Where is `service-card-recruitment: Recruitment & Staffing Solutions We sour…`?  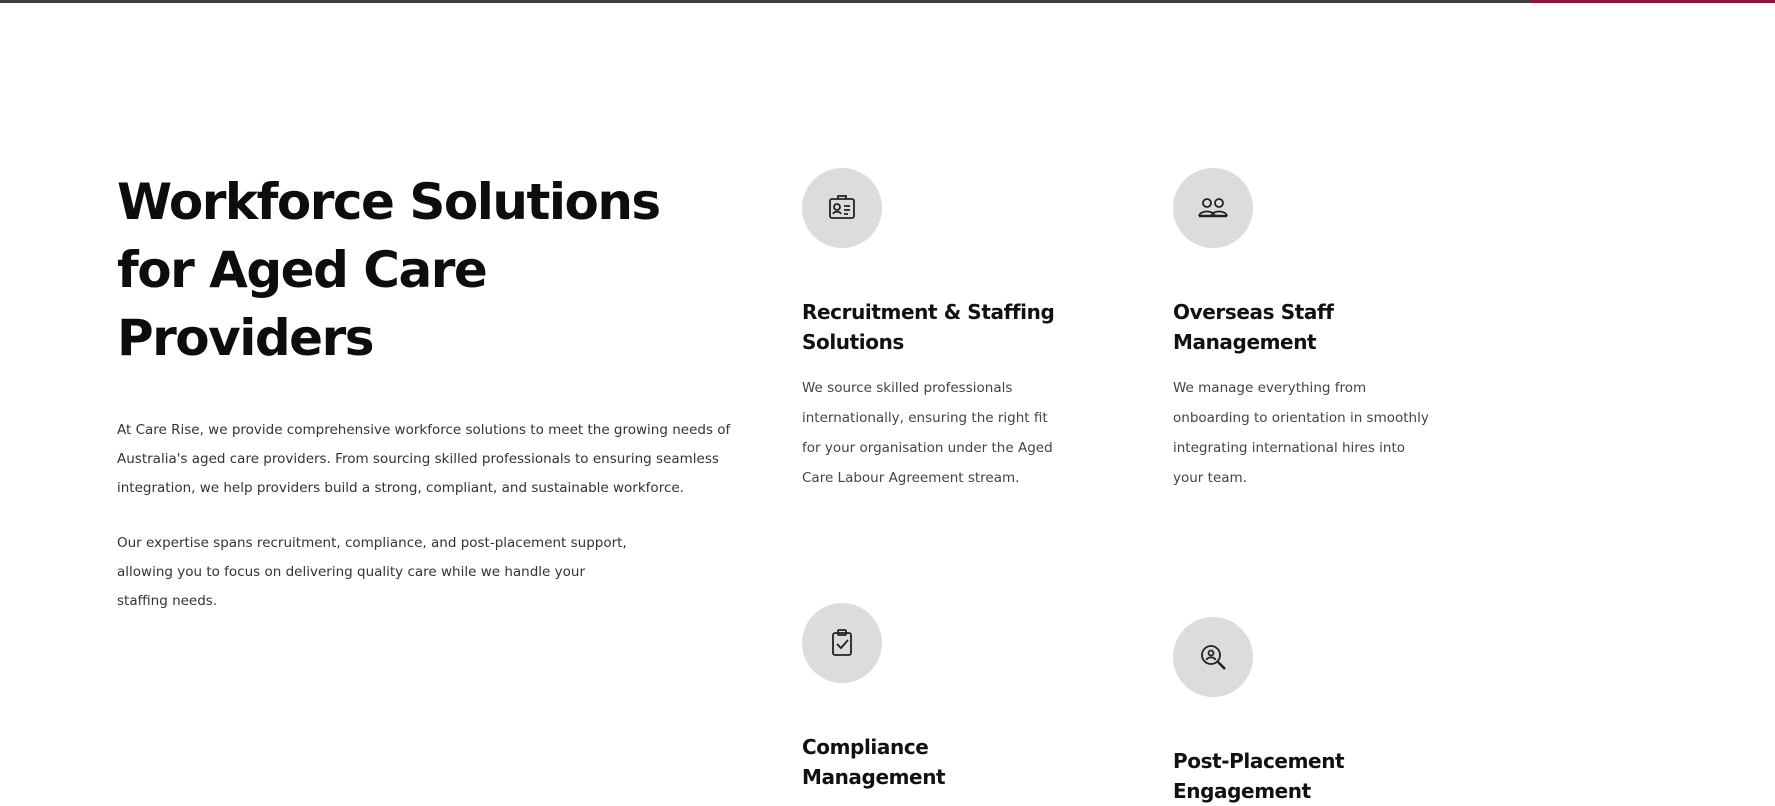
service-card-recruitment: Recruitment & Staffing Solutions We sour… is located at coordinates (934, 330).